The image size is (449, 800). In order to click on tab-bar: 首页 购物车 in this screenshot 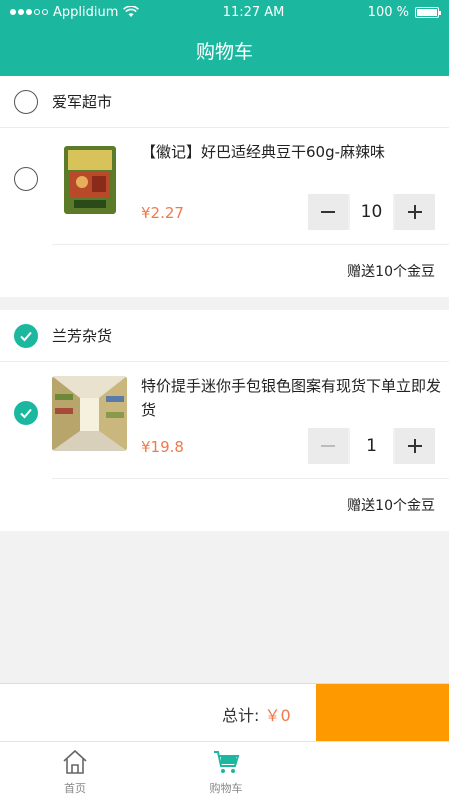, I will do `click(224, 770)`.